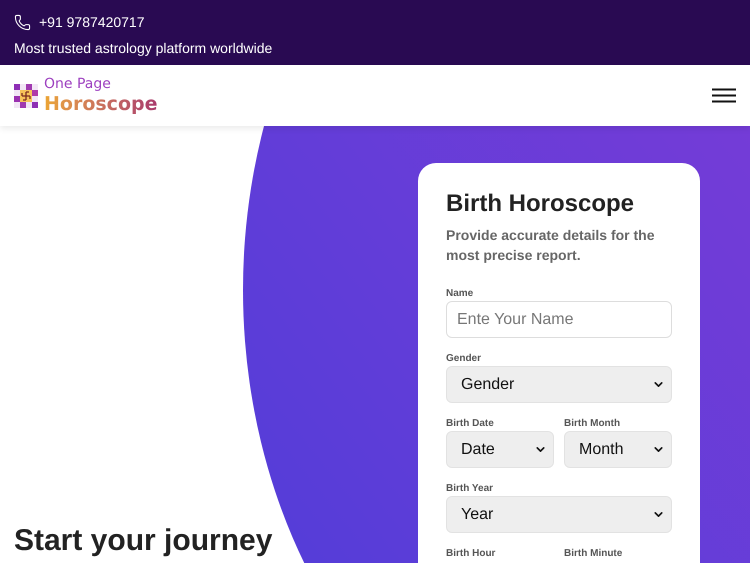 The height and width of the screenshot is (563, 750). I want to click on field-label: Birth Hour, so click(471, 553).